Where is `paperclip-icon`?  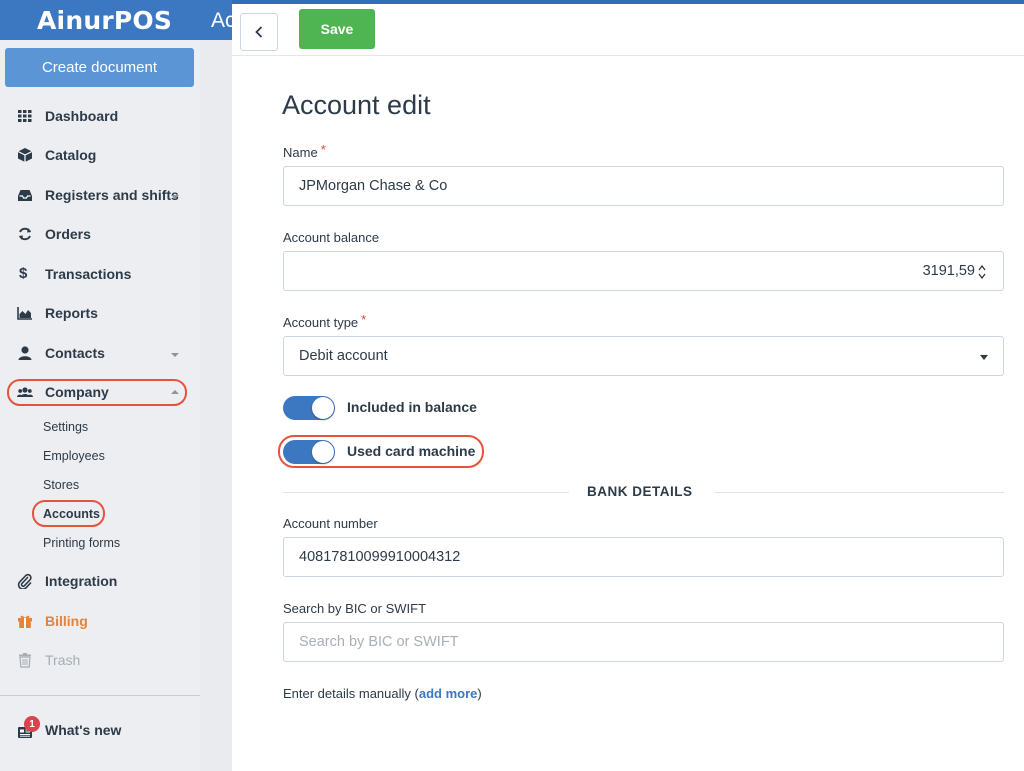 paperclip-icon is located at coordinates (24, 581).